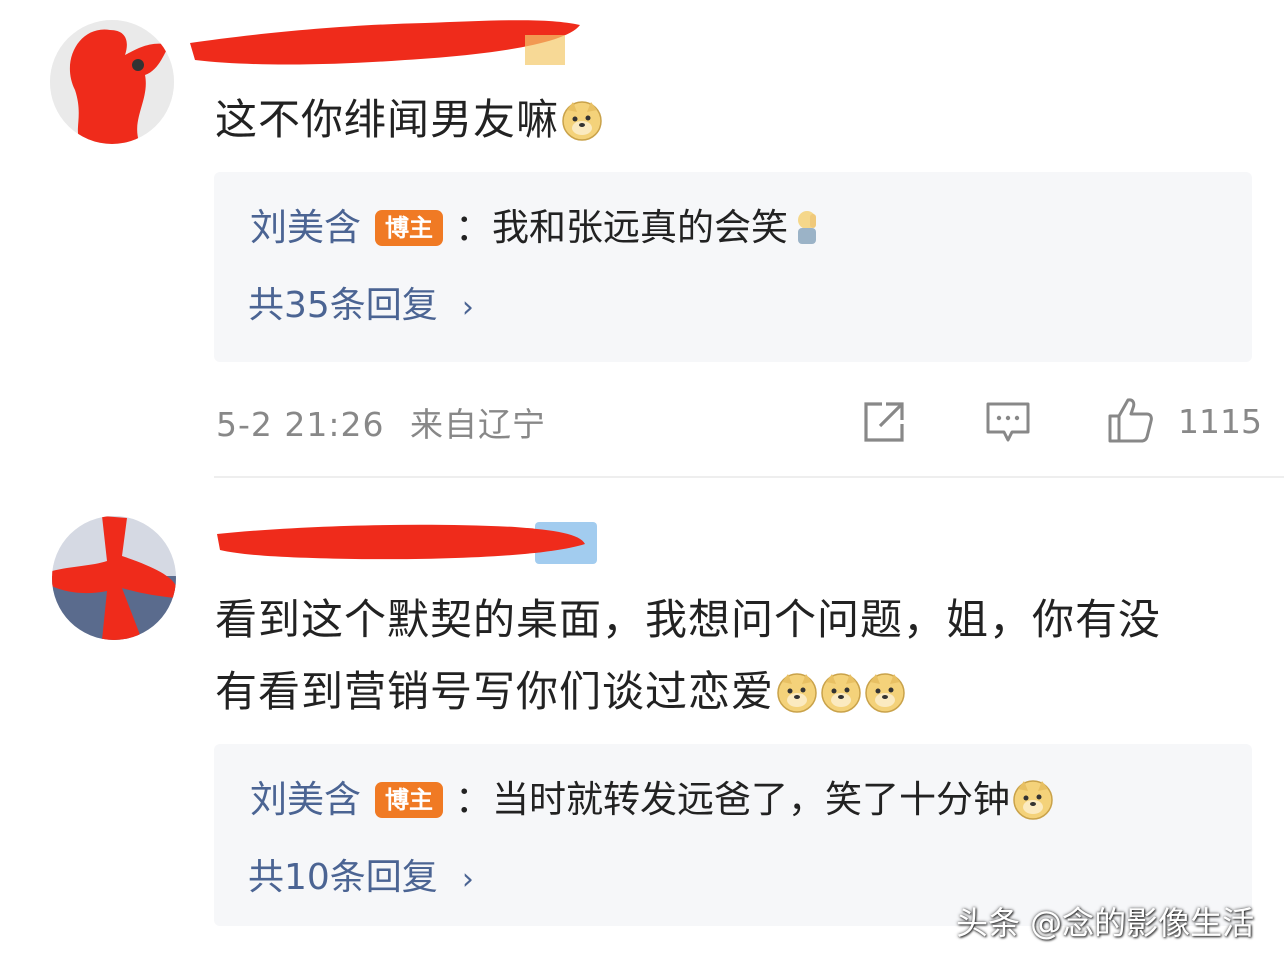 This screenshot has width=1284, height=962. Describe the element at coordinates (343, 305) in the screenshot. I see `reply-count-label: 共35条回复` at that location.